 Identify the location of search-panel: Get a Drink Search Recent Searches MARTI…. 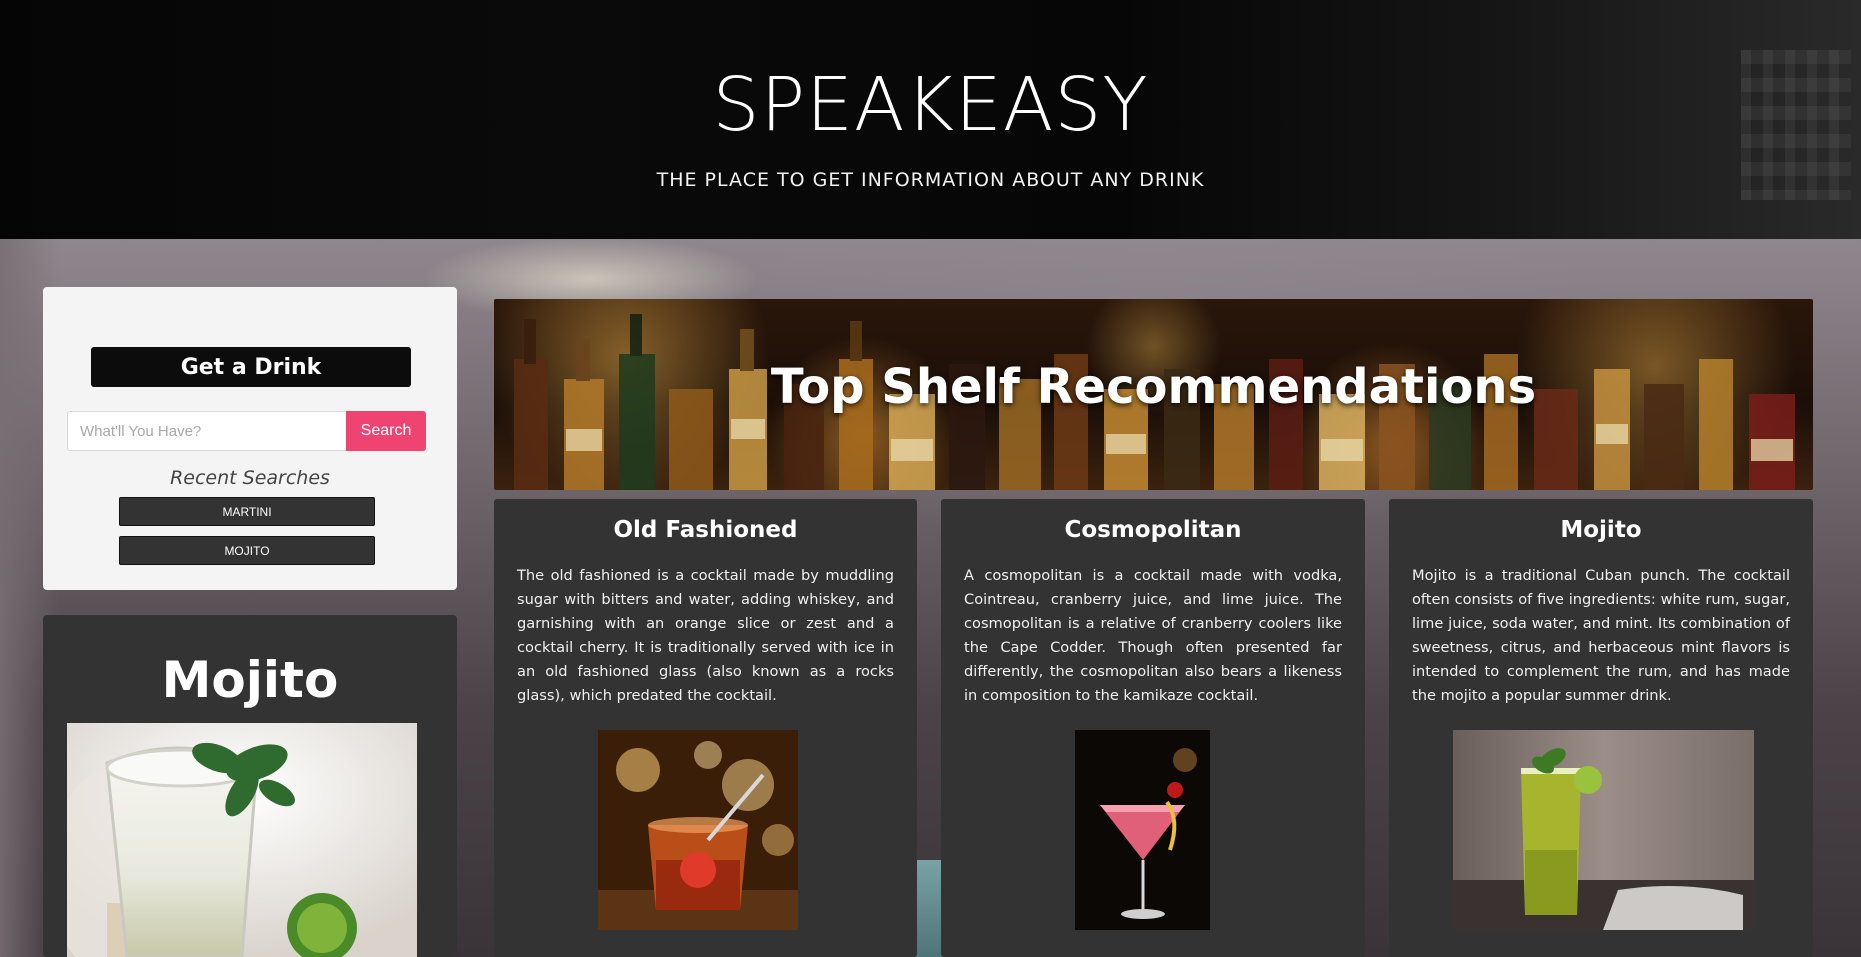
(250, 438).